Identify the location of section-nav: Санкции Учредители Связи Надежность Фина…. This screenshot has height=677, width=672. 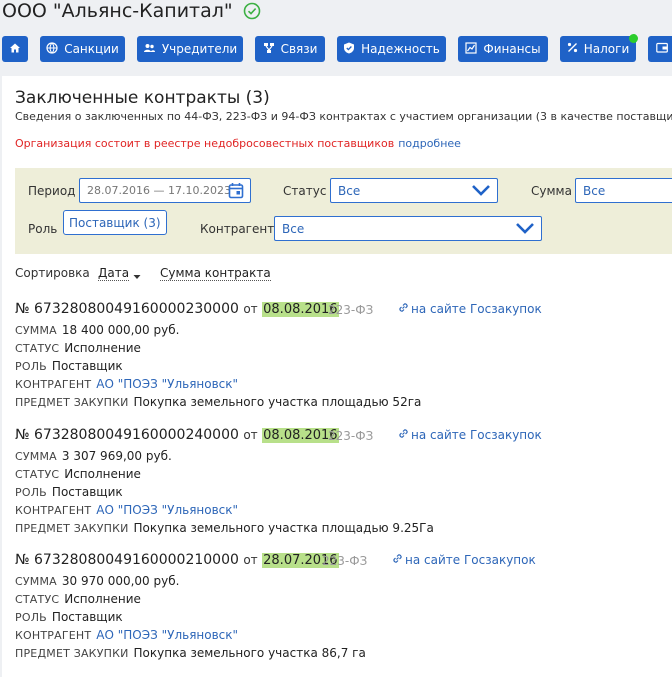
(336, 50).